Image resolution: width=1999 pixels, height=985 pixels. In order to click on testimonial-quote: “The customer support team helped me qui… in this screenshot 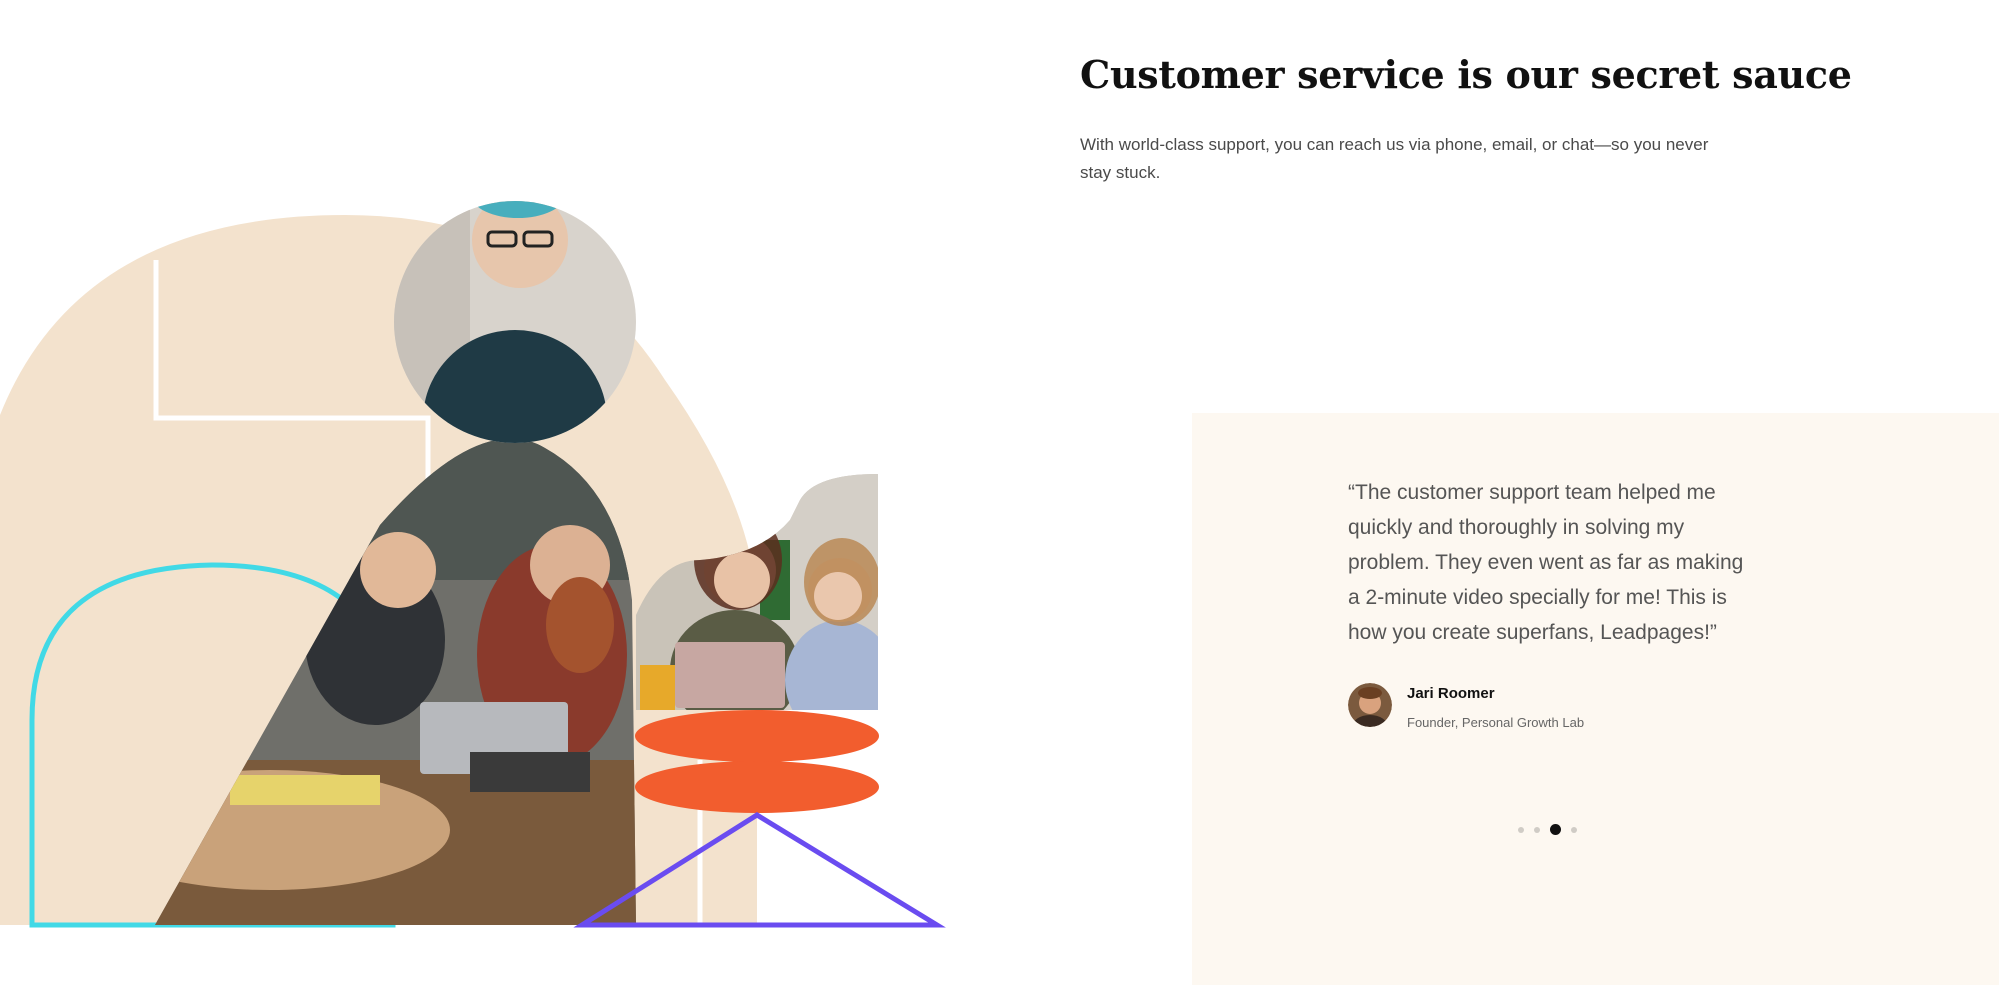, I will do `click(1546, 562)`.